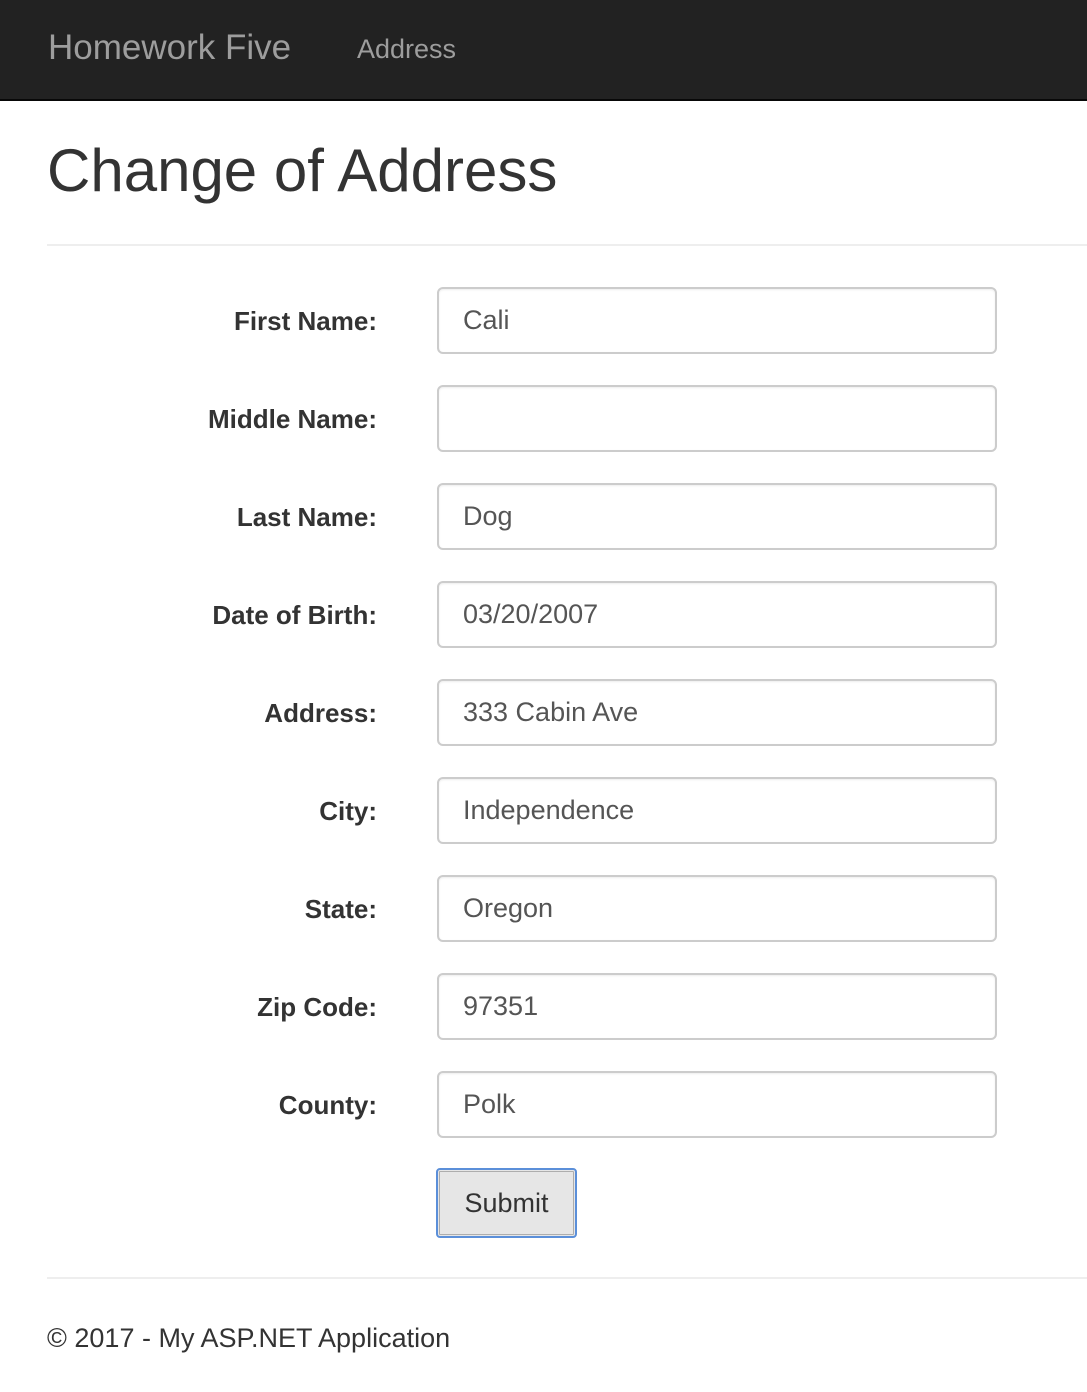 Image resolution: width=1087 pixels, height=1392 pixels. I want to click on nav-link-address: Address, so click(406, 49).